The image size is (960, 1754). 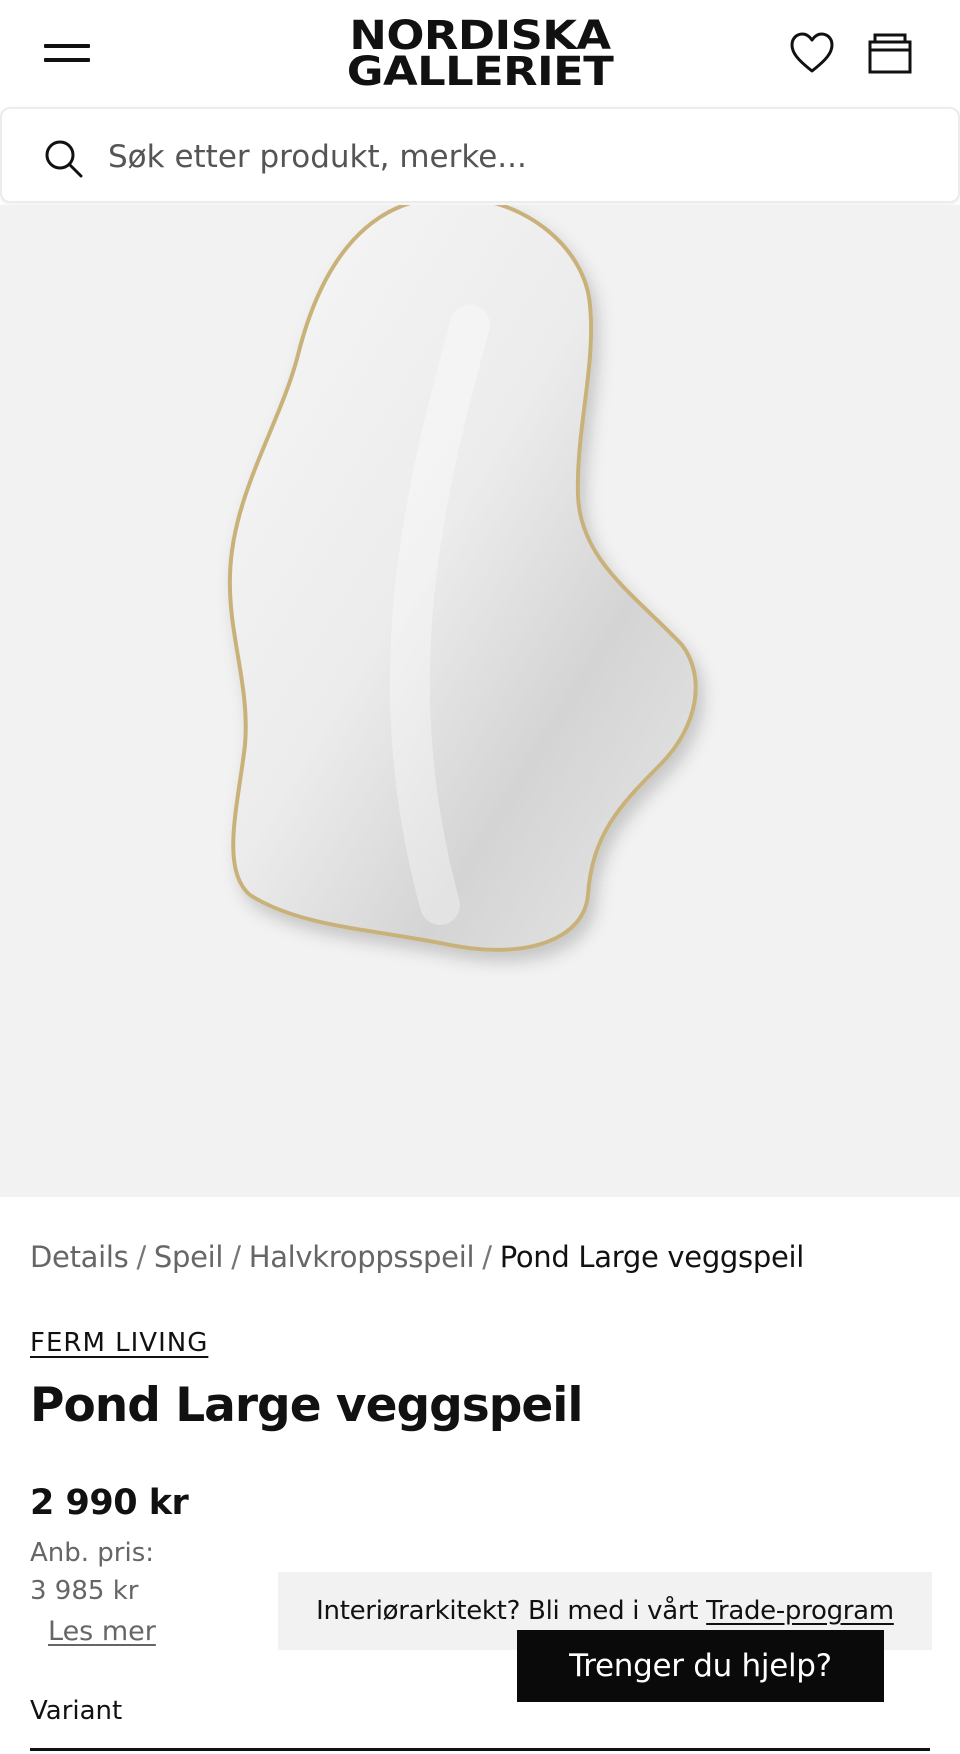 What do you see at coordinates (109, 1503) in the screenshot?
I see `product-price: 2 990 kr` at bounding box center [109, 1503].